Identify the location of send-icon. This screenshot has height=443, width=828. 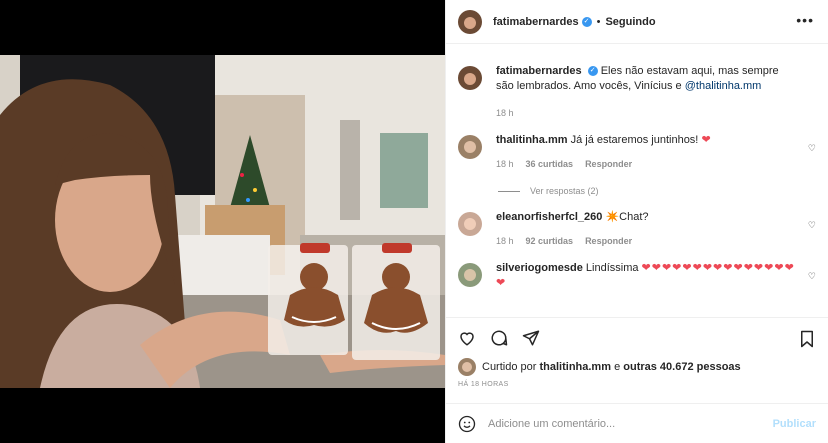
(531, 338).